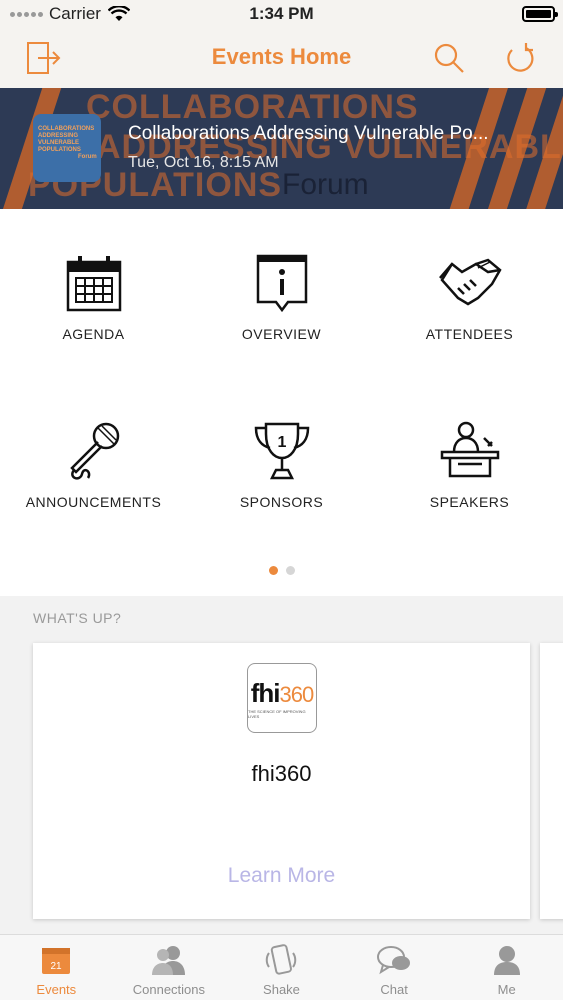 The width and height of the screenshot is (563, 1000). I want to click on menu-item-agenda: AGENDA, so click(93, 312).